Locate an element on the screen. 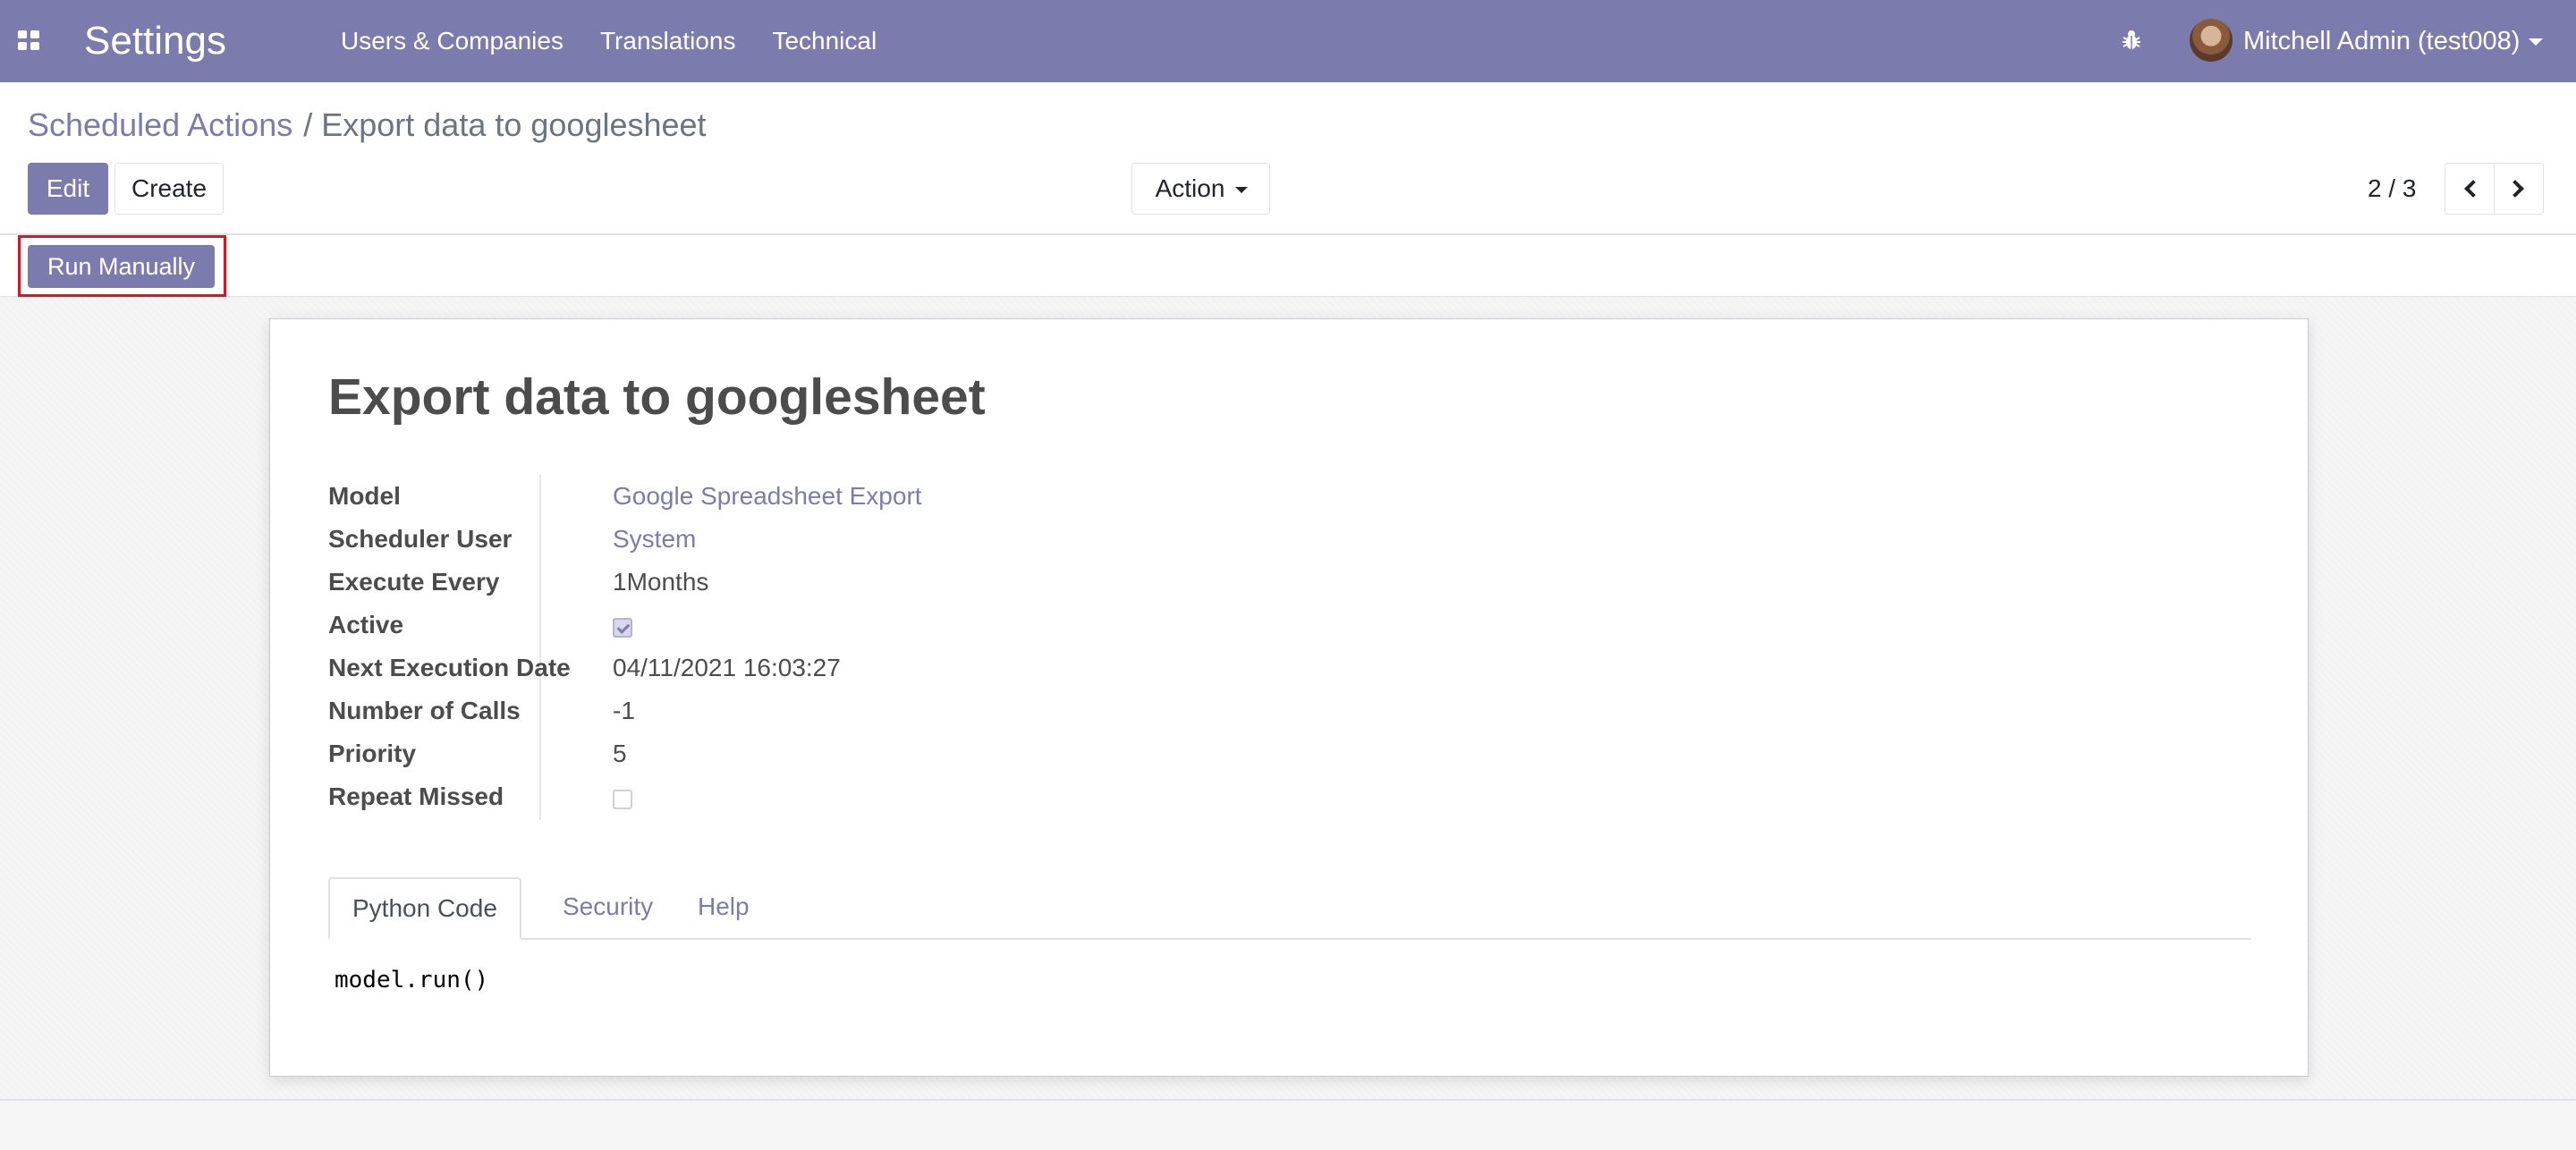  app-title: Settings is located at coordinates (155, 41).